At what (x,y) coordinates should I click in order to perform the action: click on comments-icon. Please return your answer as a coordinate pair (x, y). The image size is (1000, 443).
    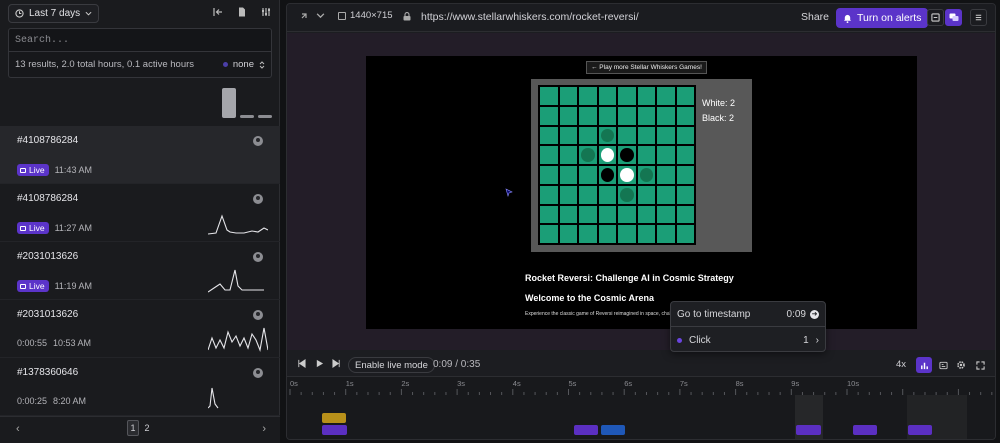
    Looking at the image, I should click on (953, 17).